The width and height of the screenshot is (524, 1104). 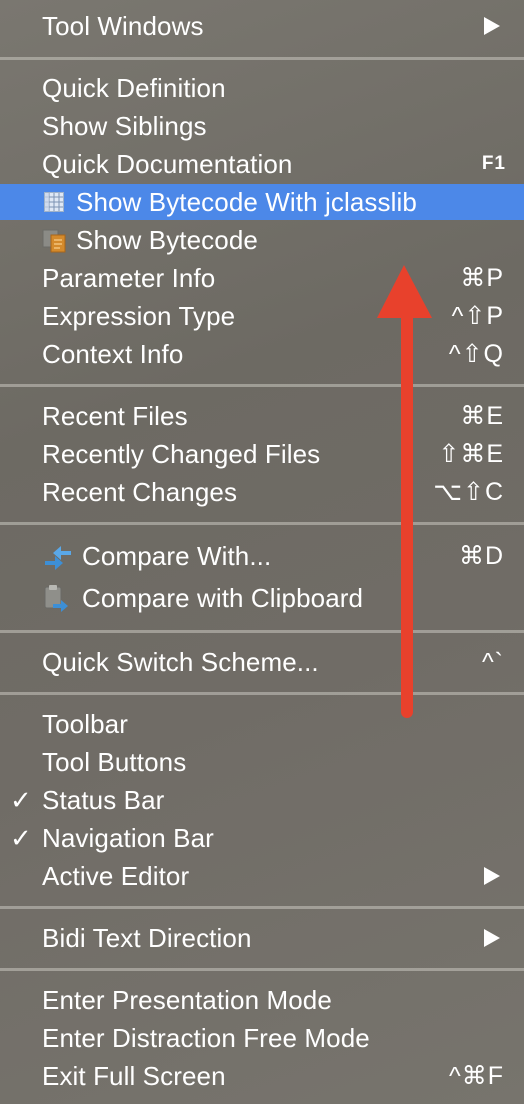 I want to click on menu-item-status-bar: ✓ Status Bar, so click(x=262, y=800).